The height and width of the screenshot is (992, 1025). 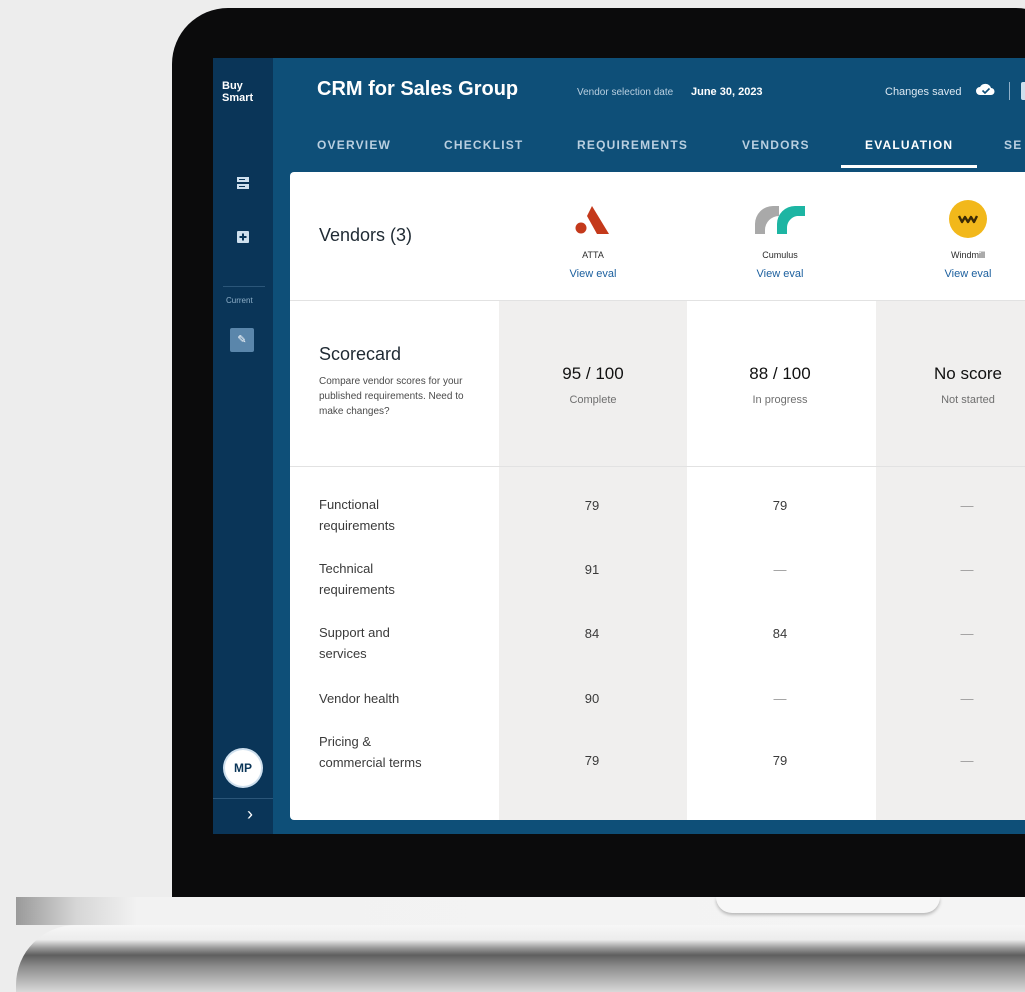 I want to click on vendor-name-cumulus: Cumulus, so click(x=780, y=255).